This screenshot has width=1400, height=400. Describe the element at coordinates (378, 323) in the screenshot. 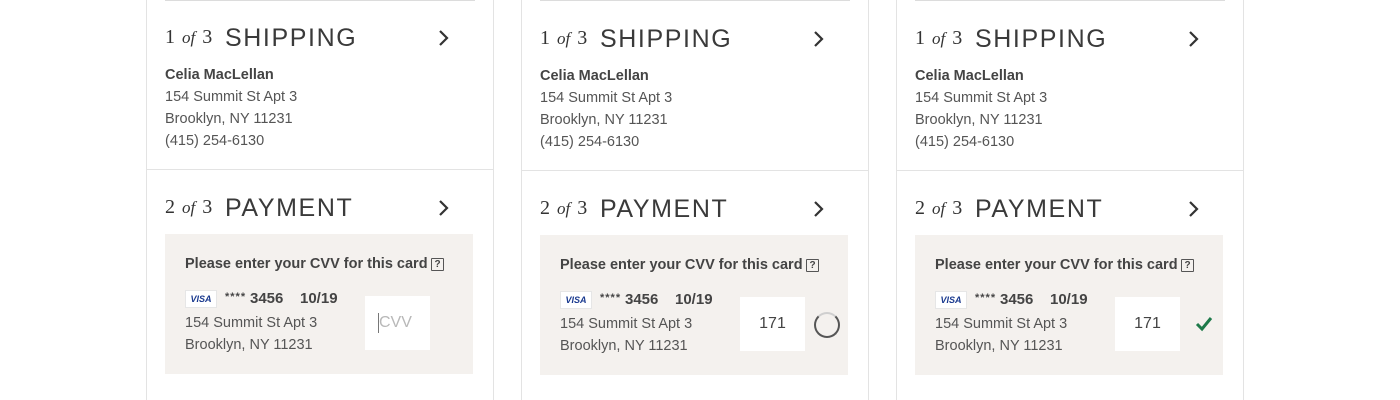

I see `text-caret` at that location.